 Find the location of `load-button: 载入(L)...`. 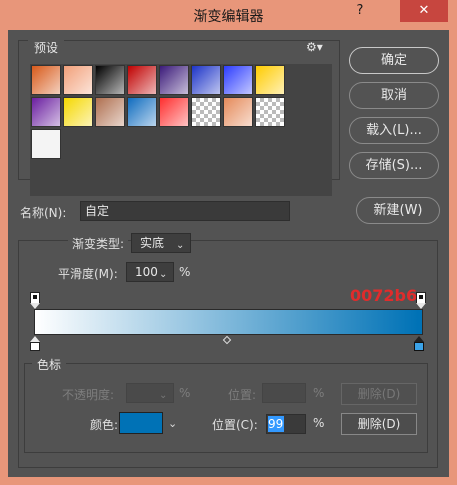

load-button: 载入(L)... is located at coordinates (394, 130).